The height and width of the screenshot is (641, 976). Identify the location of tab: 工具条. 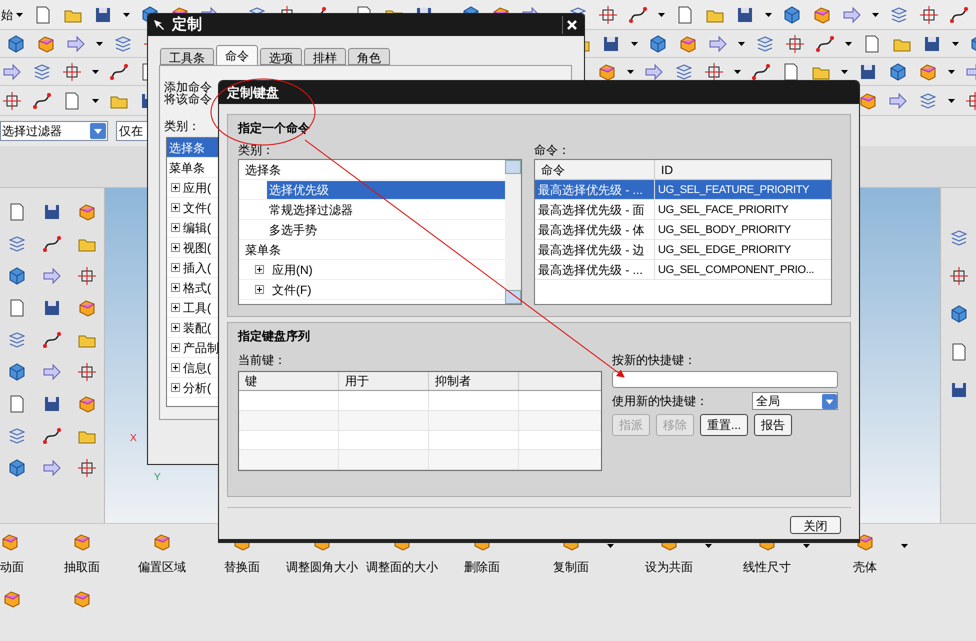
(187, 56).